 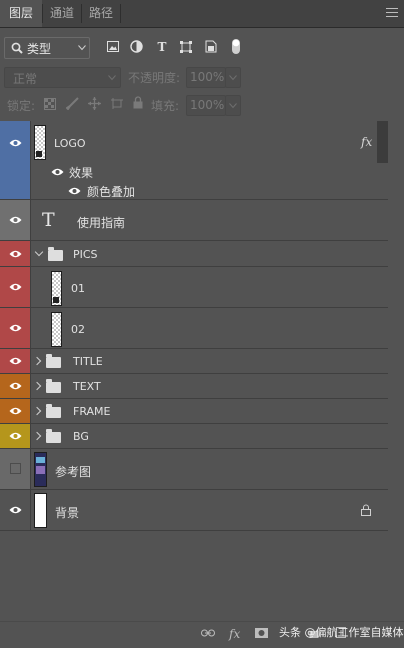 I want to click on layer-group-frame: FRAME, so click(x=194, y=411).